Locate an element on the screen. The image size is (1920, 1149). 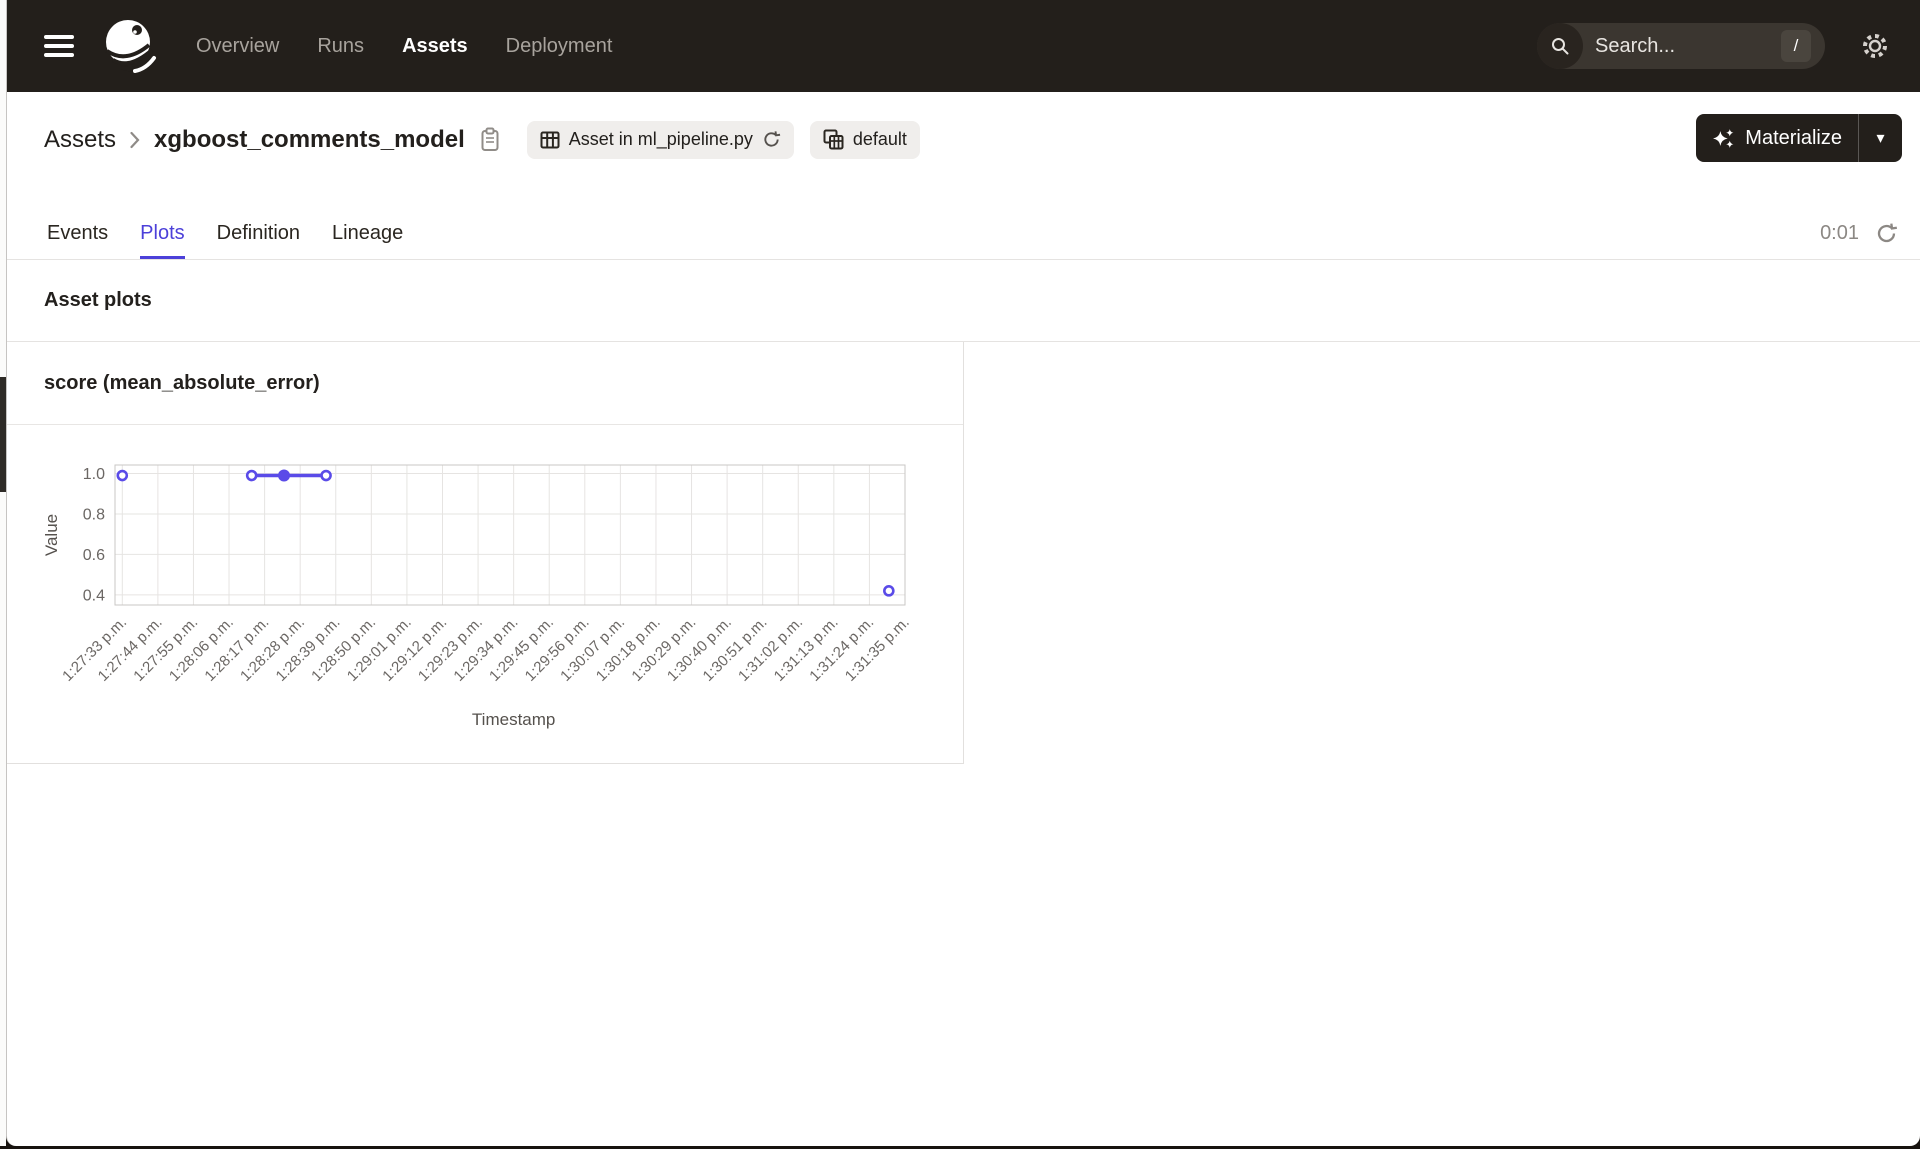
materialize-button: Materialize is located at coordinates (1777, 138).